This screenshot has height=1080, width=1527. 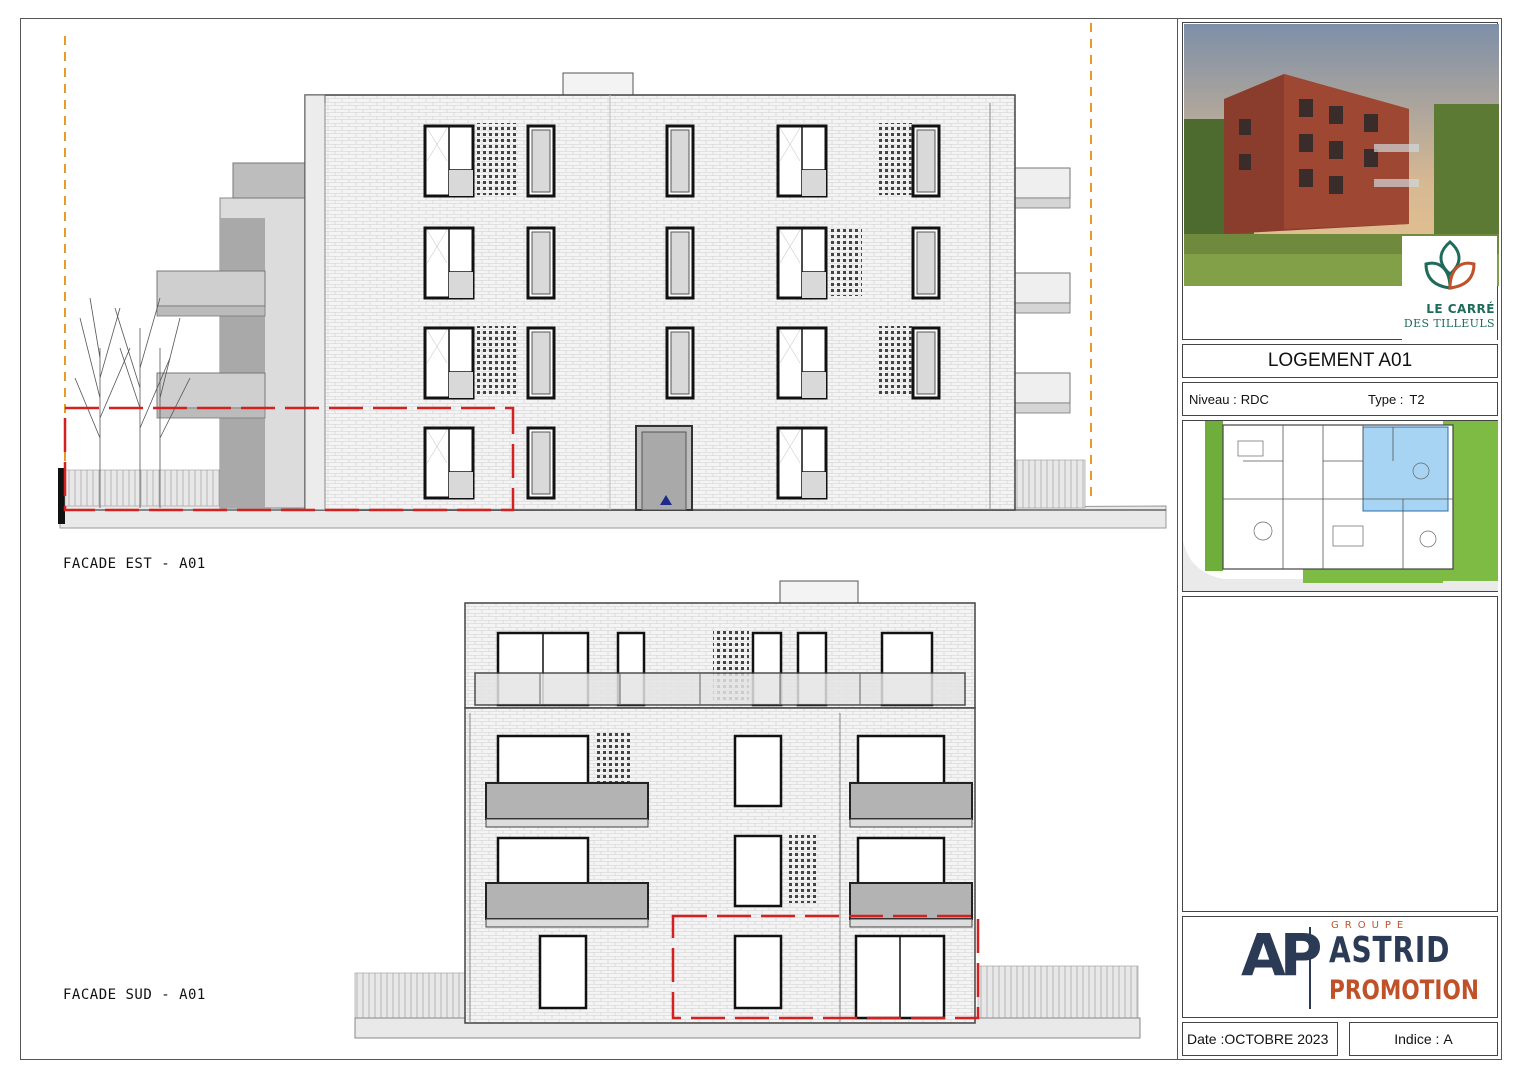 What do you see at coordinates (1404, 990) in the screenshot?
I see `developer-name-line-2: PROMOTION` at bounding box center [1404, 990].